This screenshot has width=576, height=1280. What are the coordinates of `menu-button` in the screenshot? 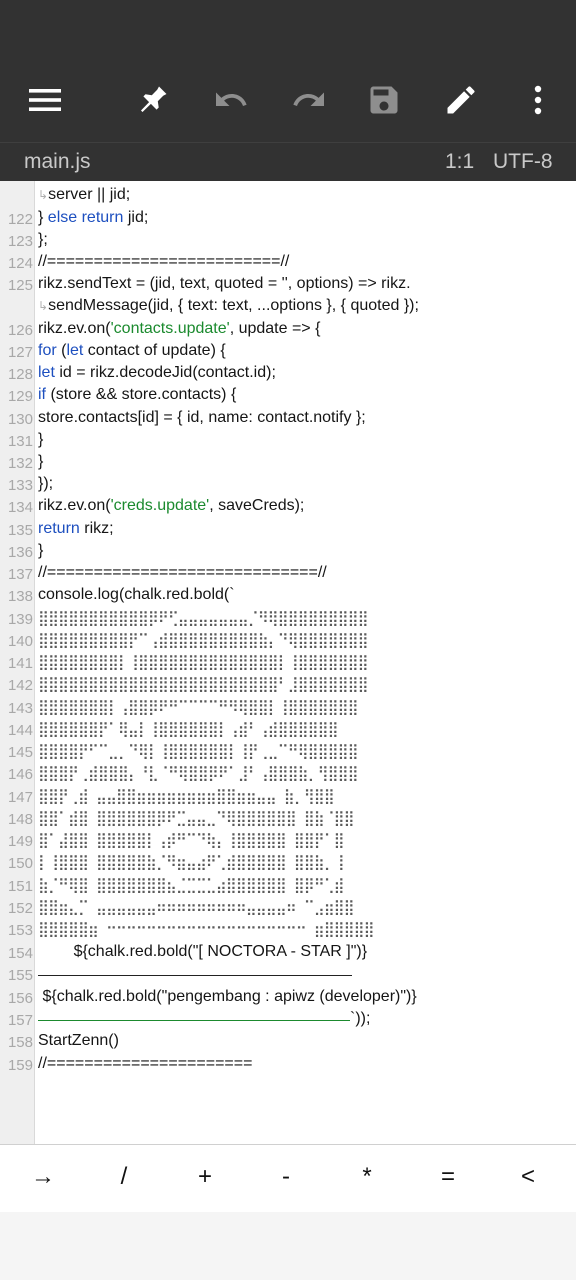 It's located at (45, 100).